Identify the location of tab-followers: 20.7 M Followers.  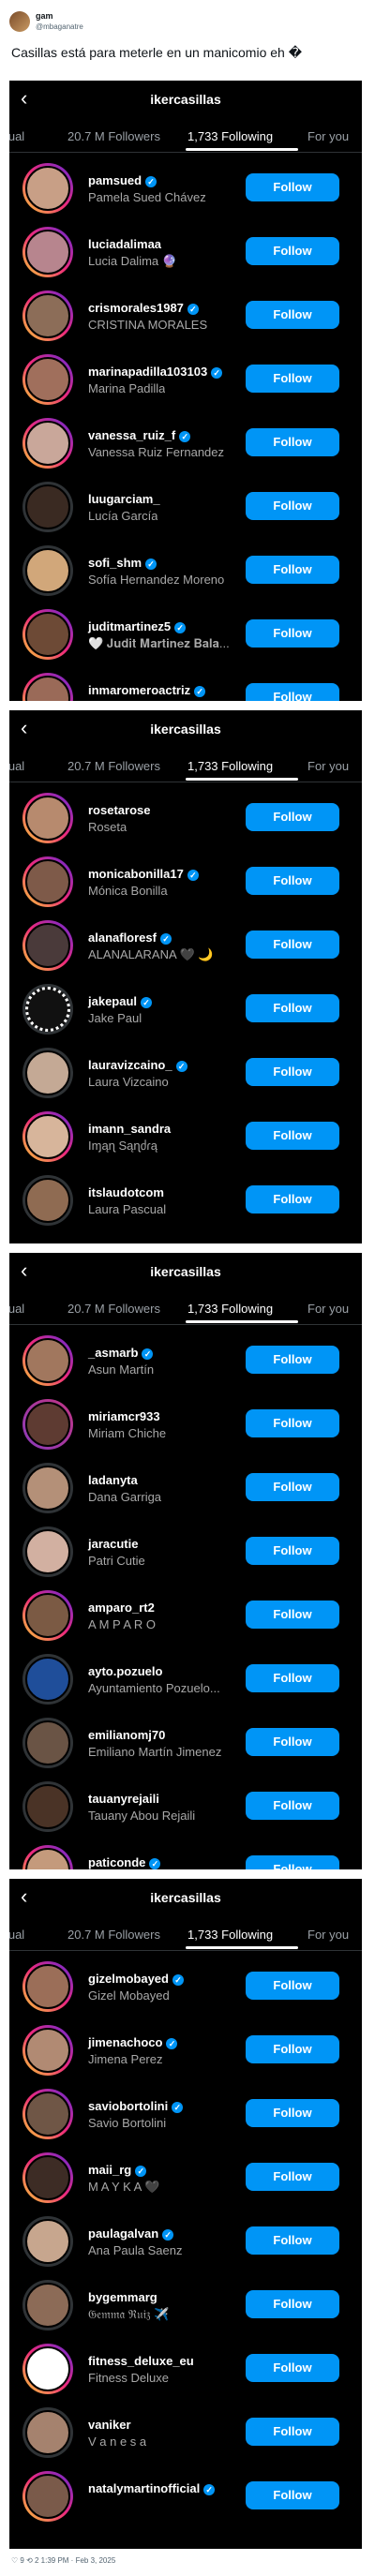
(114, 1309).